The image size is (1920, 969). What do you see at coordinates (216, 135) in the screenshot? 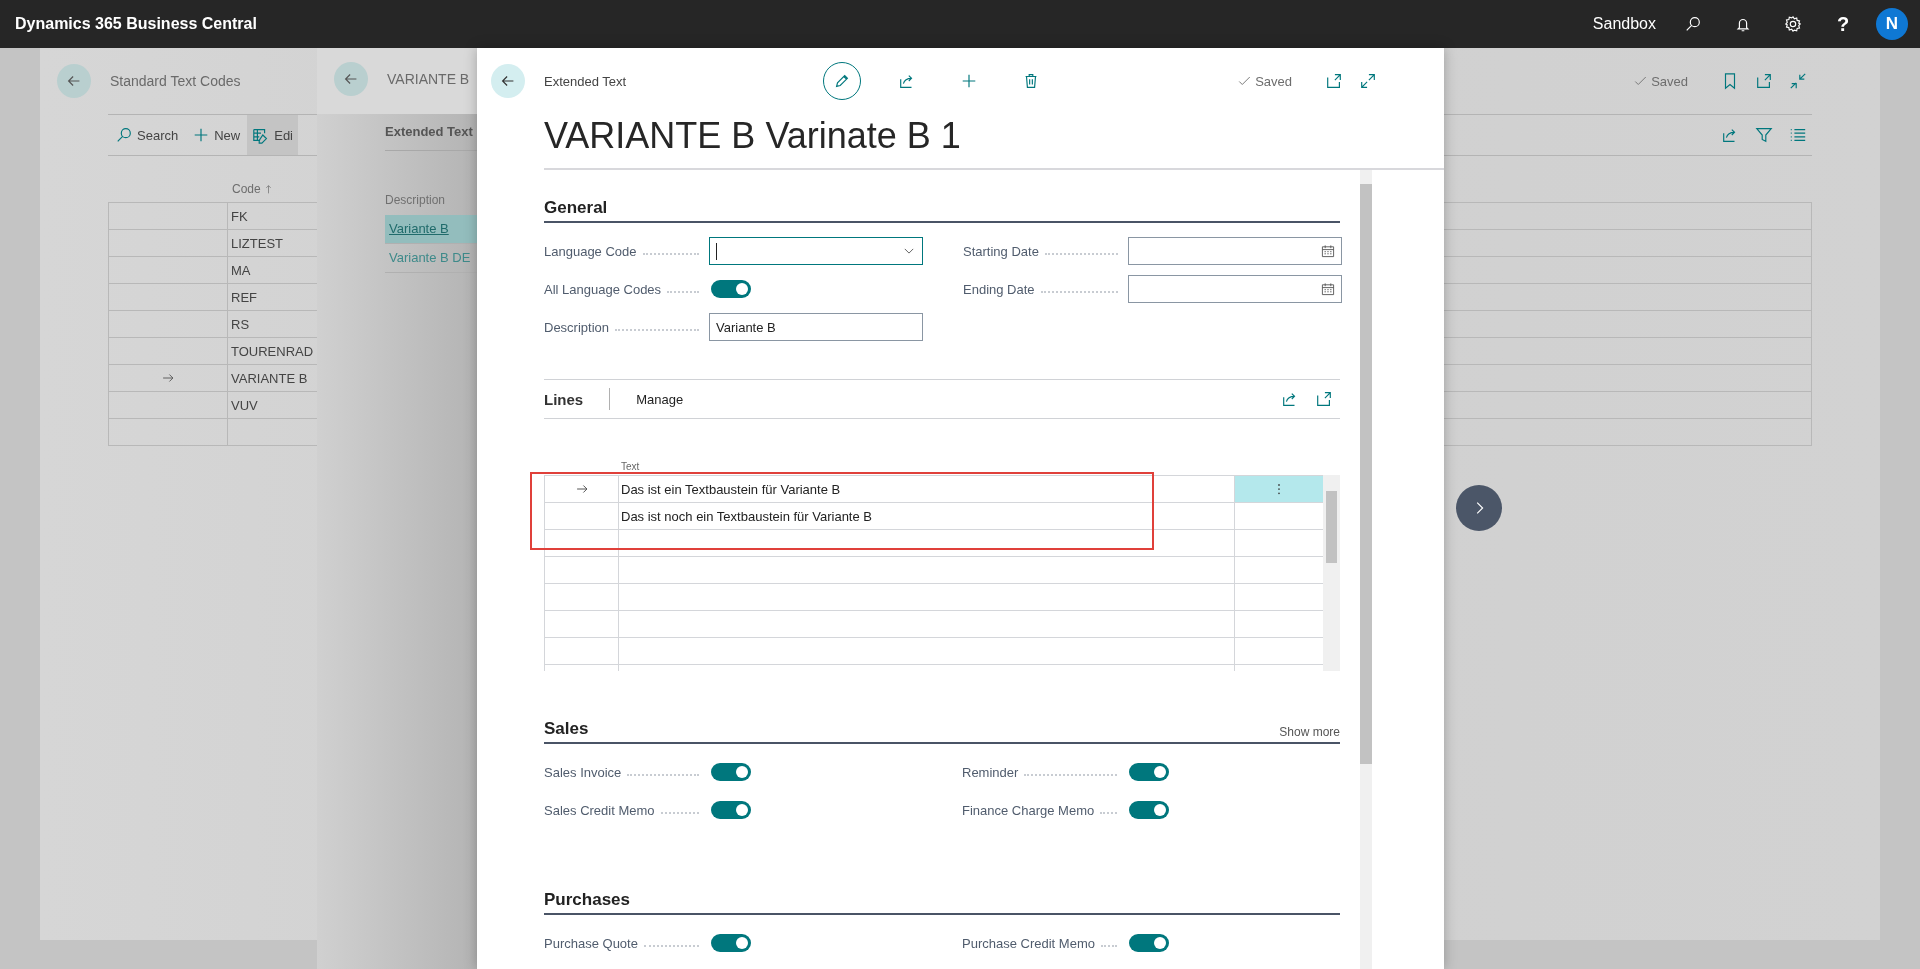
I see `action-button: New` at bounding box center [216, 135].